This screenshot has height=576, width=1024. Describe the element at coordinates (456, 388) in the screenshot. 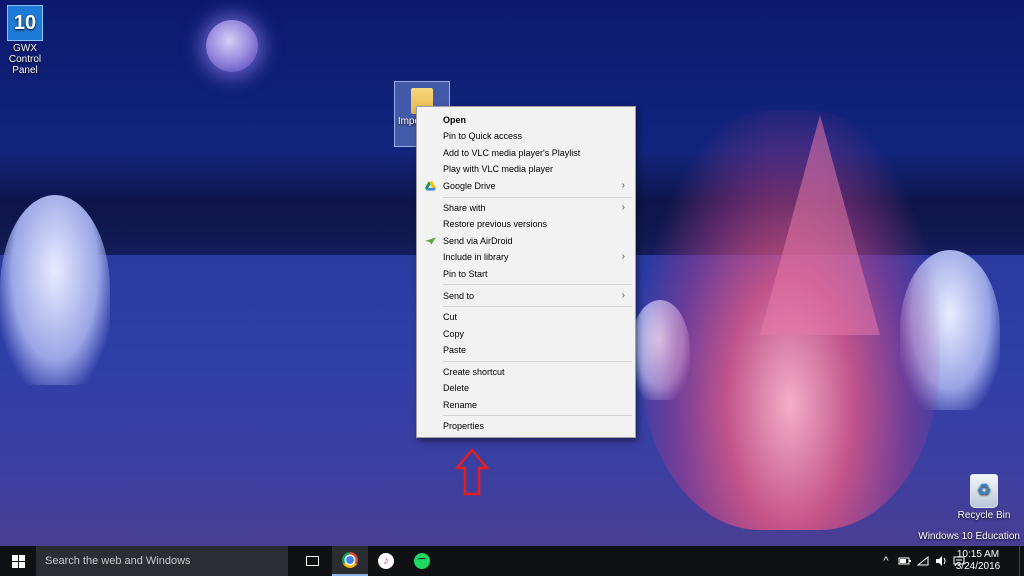

I see `menu-item-label: Delete` at that location.